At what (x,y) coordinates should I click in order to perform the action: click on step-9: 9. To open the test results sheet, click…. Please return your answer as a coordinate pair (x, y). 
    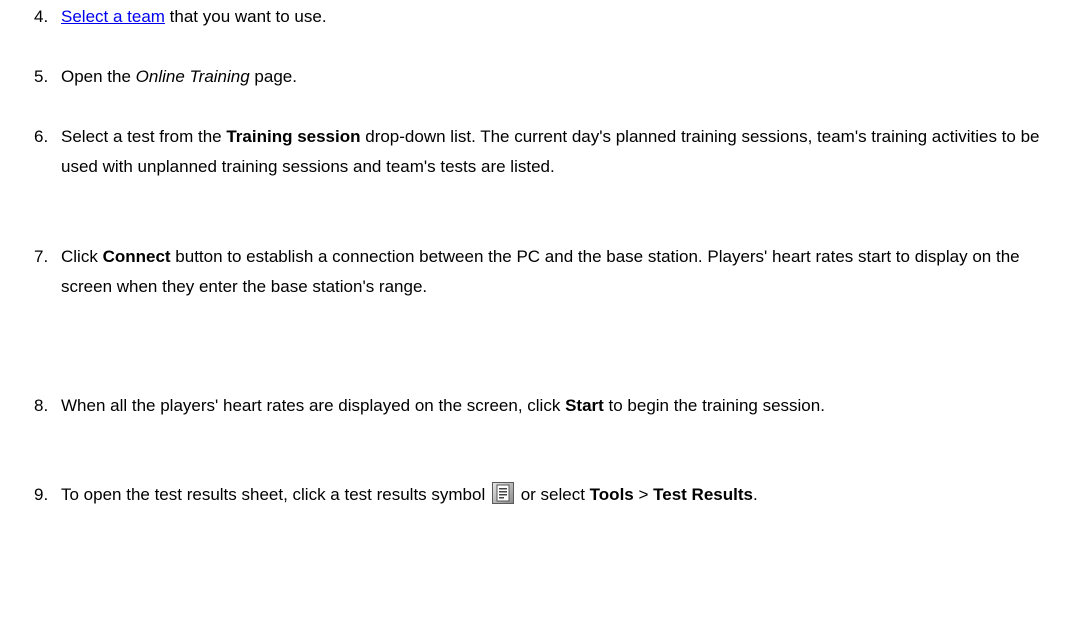
    Looking at the image, I should click on (549, 495).